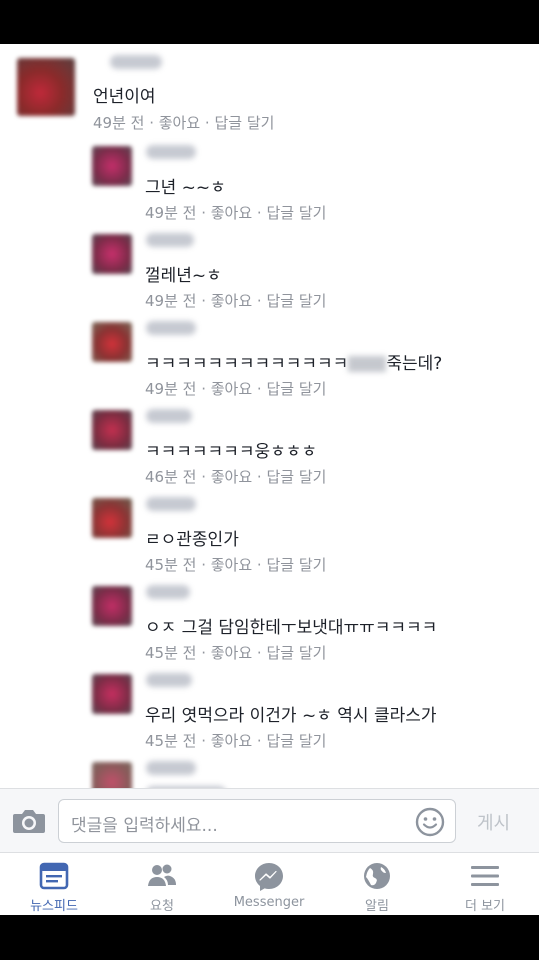  I want to click on reply-item: 껄레년~ㅎ 49분 전 · 좋아요 · 답글 달기, so click(269, 272).